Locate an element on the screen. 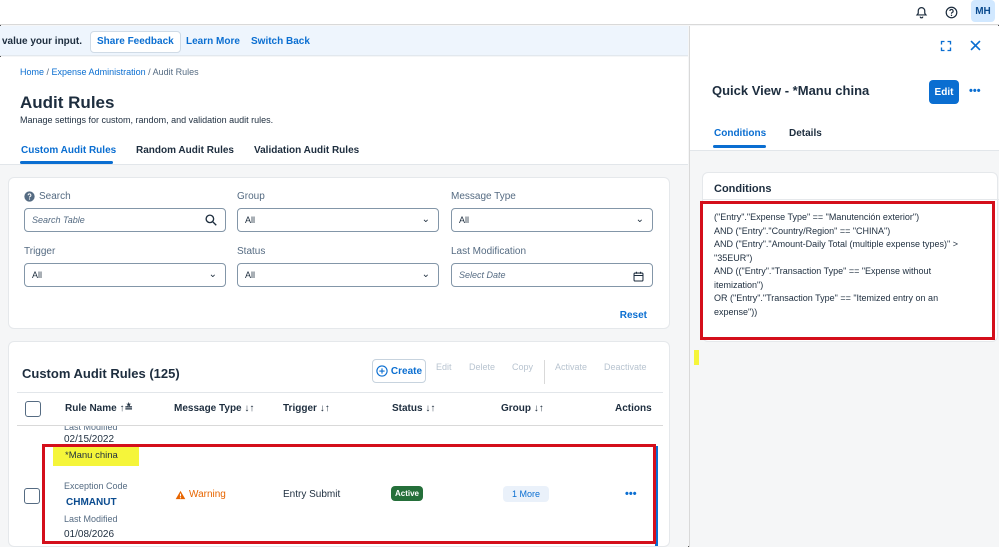 The image size is (999, 547). switch-back-link: Switch Back is located at coordinates (280, 41).